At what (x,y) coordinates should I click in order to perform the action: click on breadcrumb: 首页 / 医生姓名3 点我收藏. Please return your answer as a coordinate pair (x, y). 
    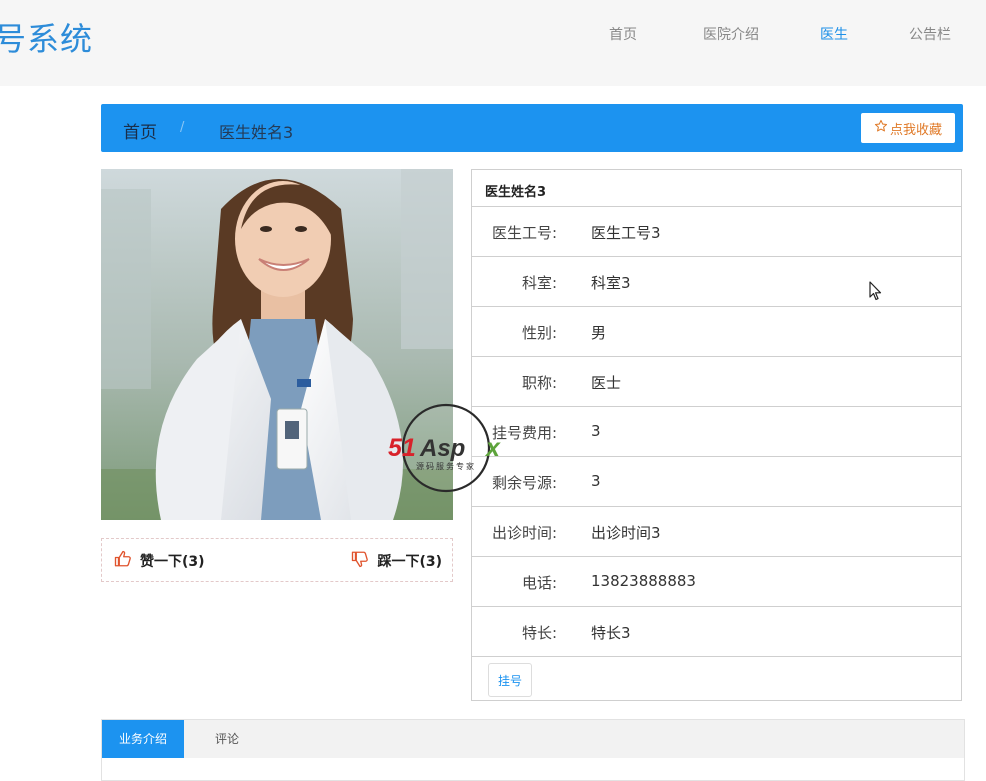
    Looking at the image, I should click on (532, 128).